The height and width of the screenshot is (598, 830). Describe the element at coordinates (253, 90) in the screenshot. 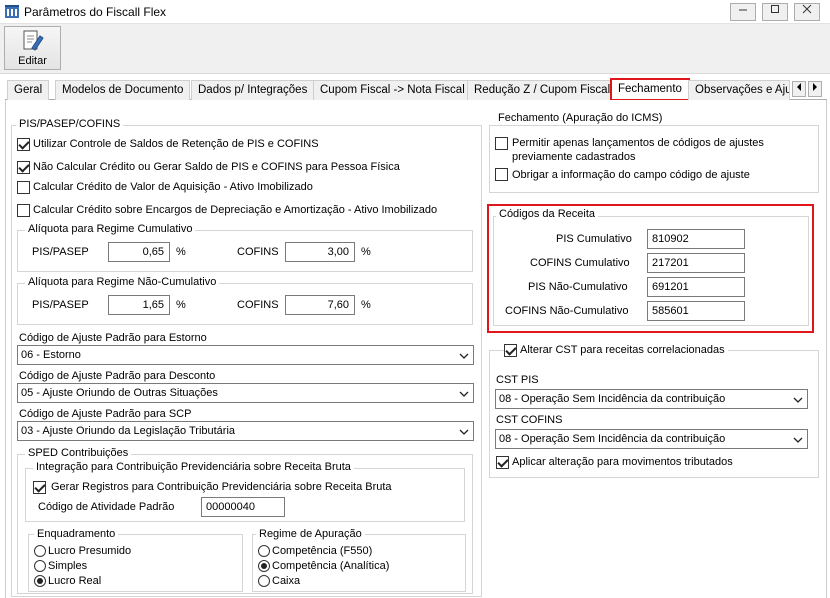

I see `tab-dados-integracoes: Dados p/ Integrações` at that location.